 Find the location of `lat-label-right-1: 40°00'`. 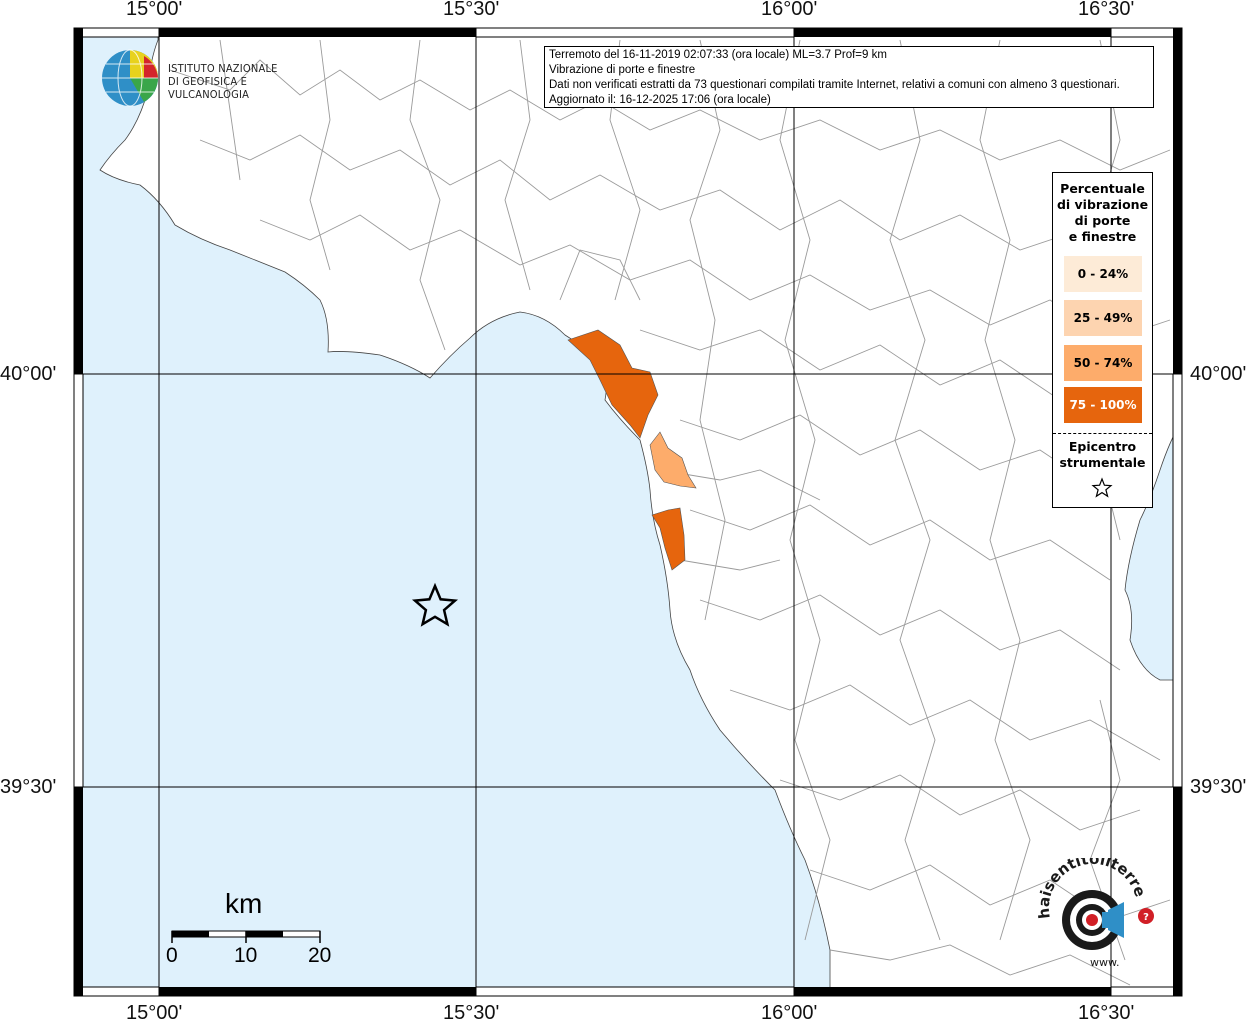

lat-label-right-1: 40°00' is located at coordinates (1218, 374).